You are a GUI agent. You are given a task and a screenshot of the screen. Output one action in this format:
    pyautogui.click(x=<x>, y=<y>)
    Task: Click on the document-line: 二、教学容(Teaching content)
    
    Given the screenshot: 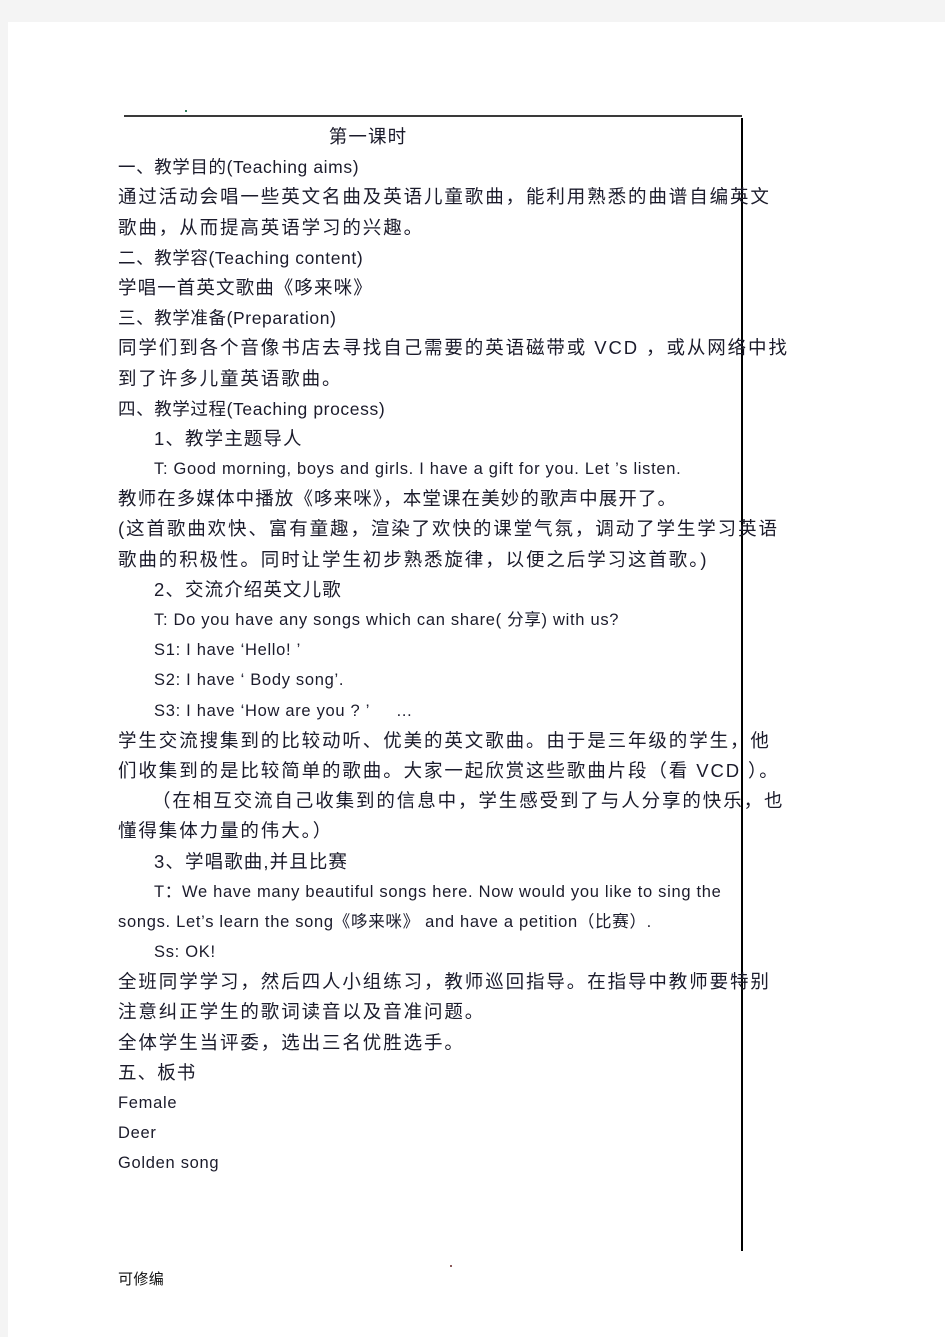 What is the action you would take?
    pyautogui.click(x=241, y=257)
    